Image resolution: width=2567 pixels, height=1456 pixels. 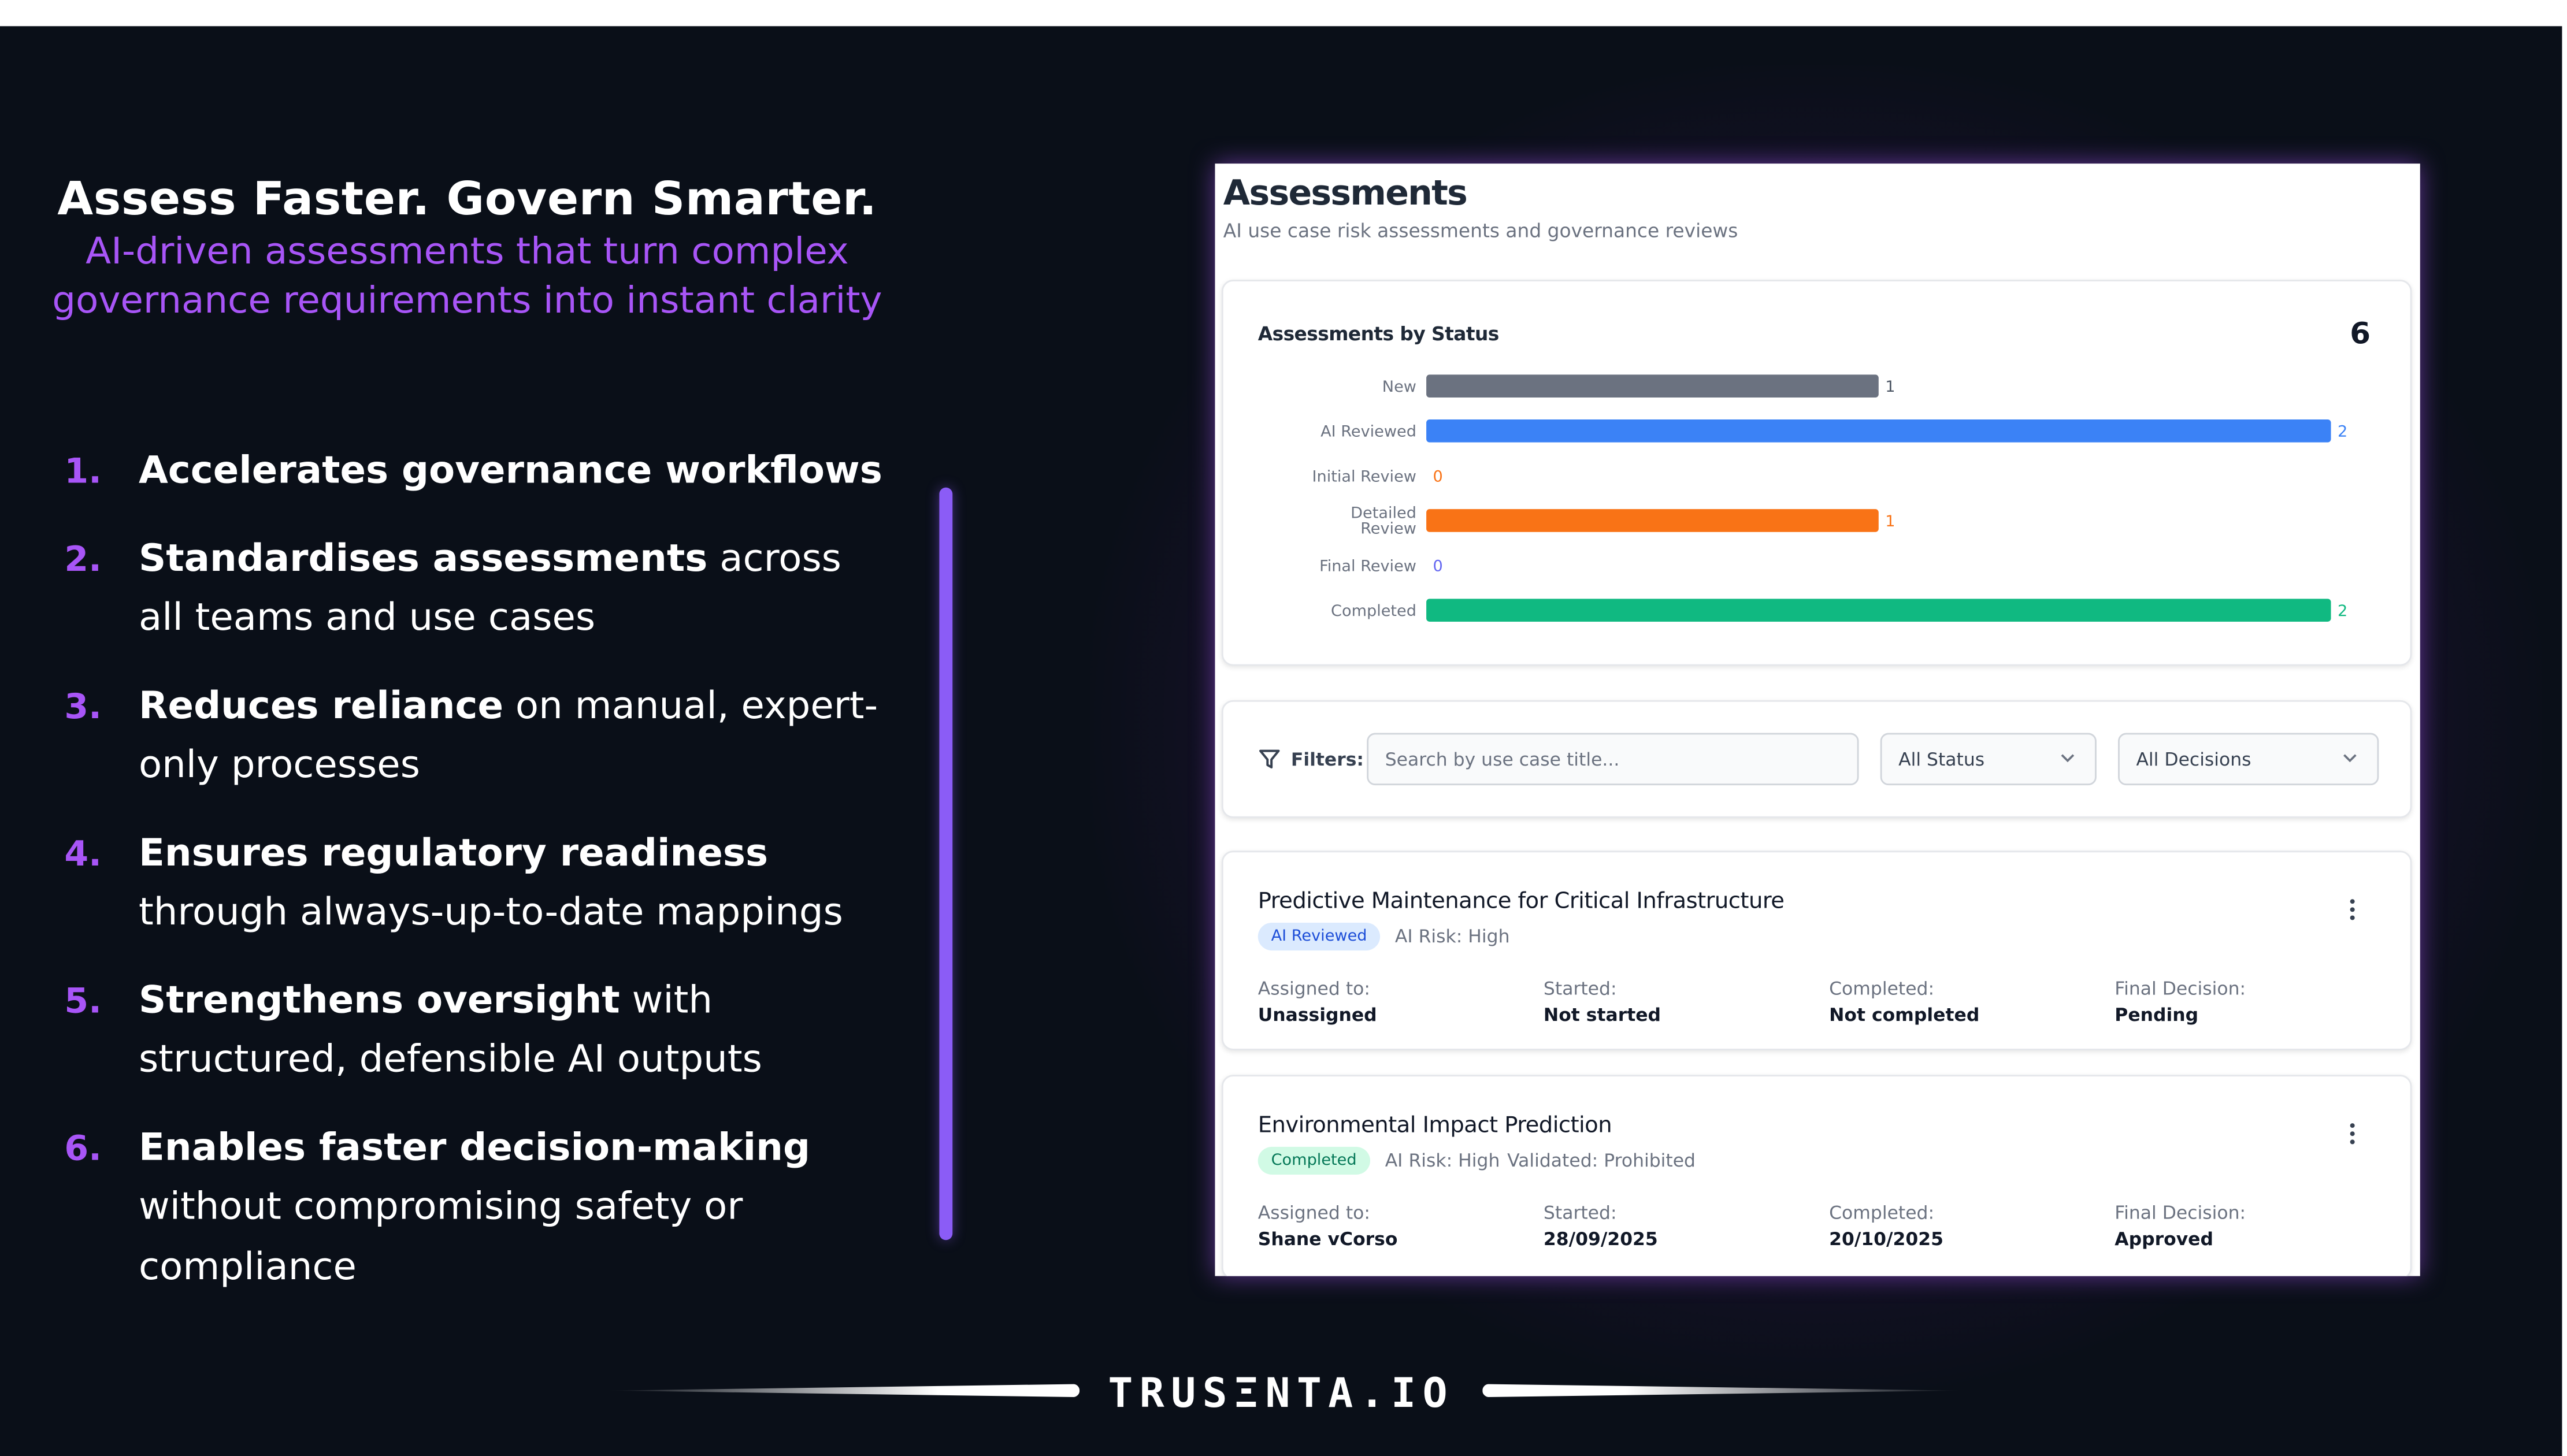 I want to click on status-badge: Completed, so click(x=1313, y=1160).